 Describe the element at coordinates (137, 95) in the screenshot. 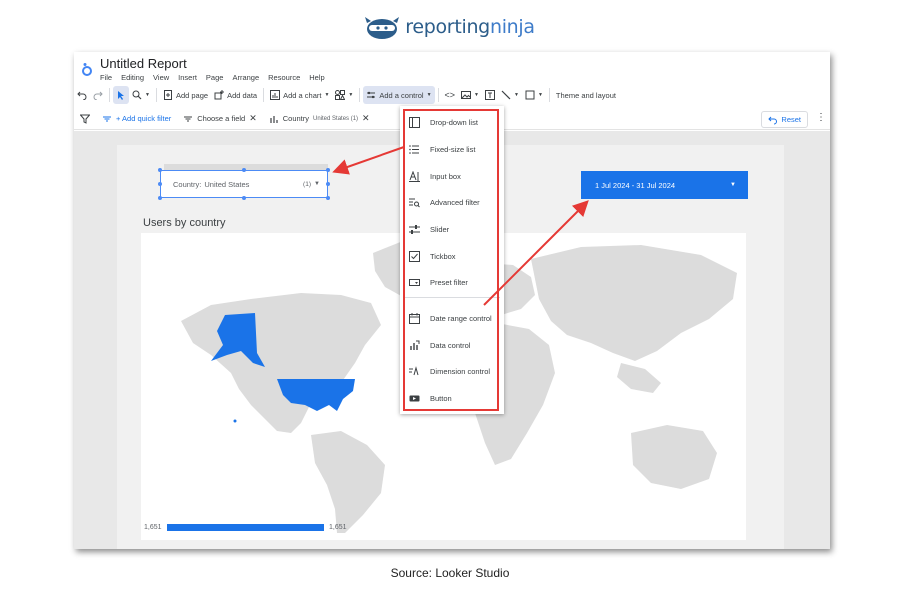

I see `zoom-icon` at that location.